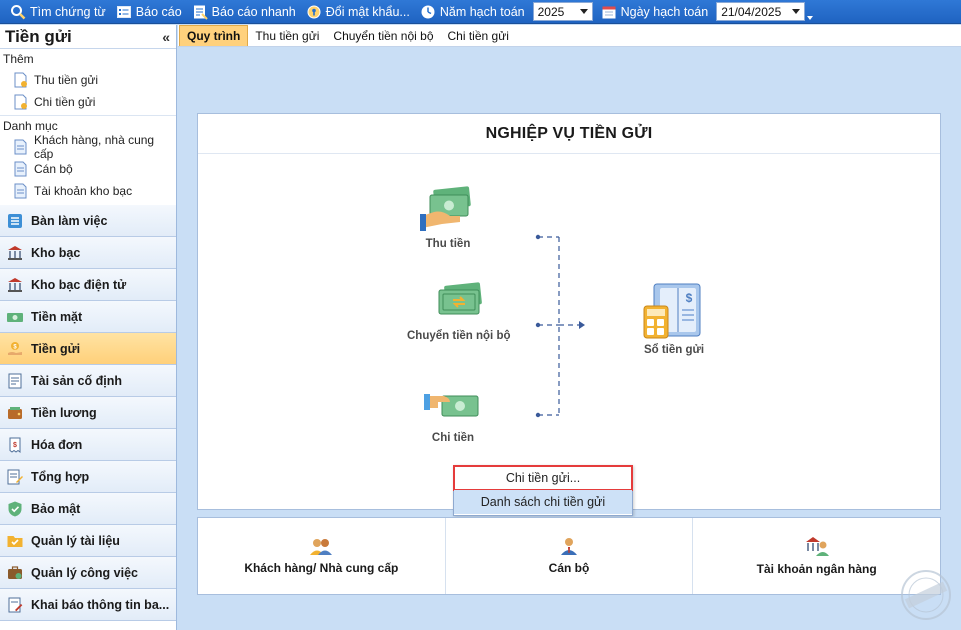  What do you see at coordinates (83, 191) in the screenshot?
I see `quick-item-label: Tài khoản kho bạc` at bounding box center [83, 191].